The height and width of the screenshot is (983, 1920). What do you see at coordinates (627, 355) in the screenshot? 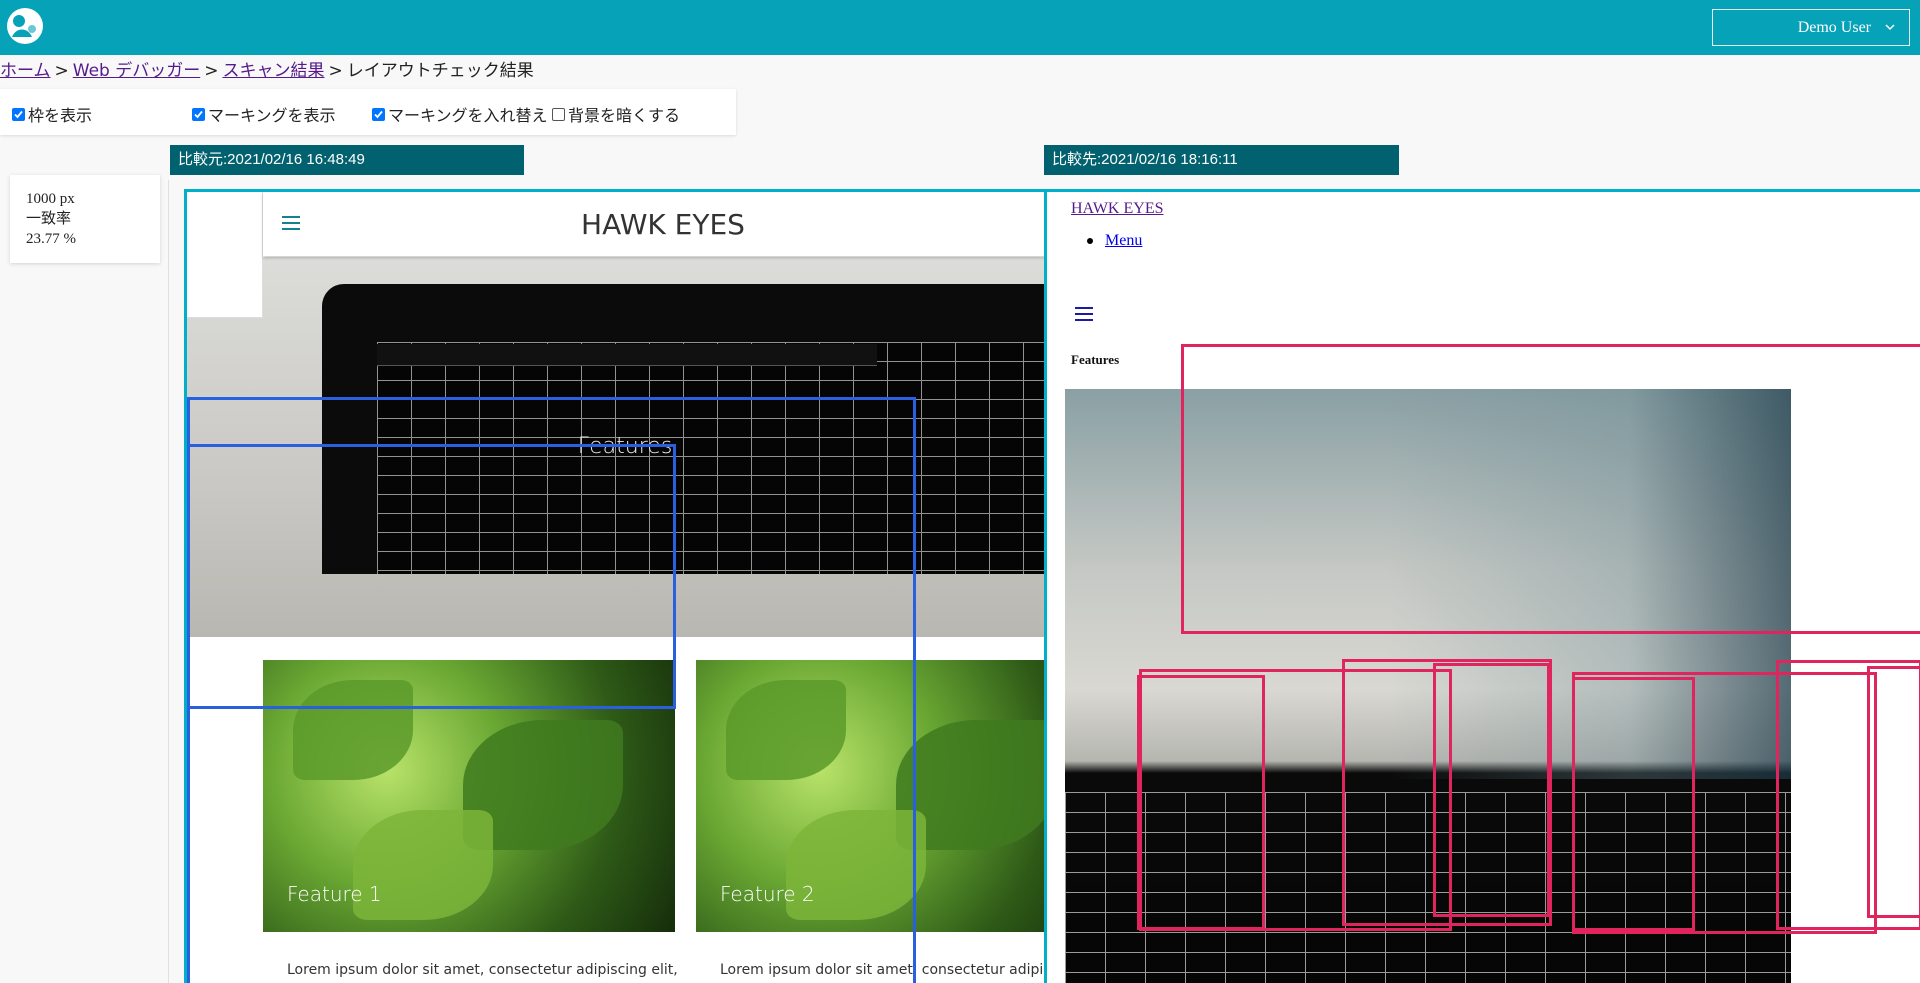
I see `hero-screen-toolbar` at bounding box center [627, 355].